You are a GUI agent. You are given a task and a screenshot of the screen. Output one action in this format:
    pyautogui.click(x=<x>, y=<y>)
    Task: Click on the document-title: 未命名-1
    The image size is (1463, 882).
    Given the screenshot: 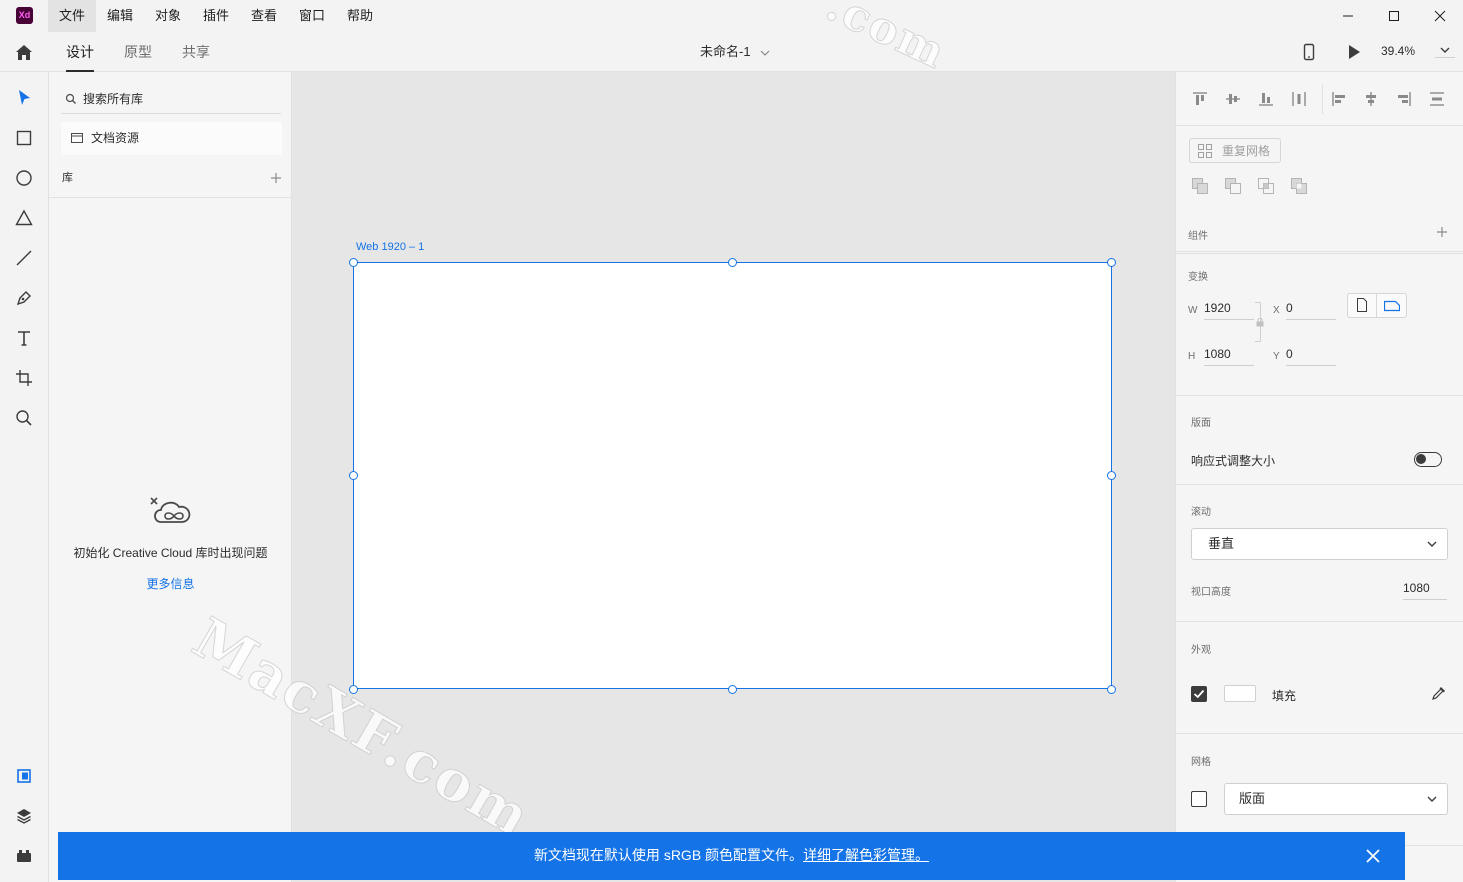 What is the action you would take?
    pyautogui.click(x=735, y=52)
    